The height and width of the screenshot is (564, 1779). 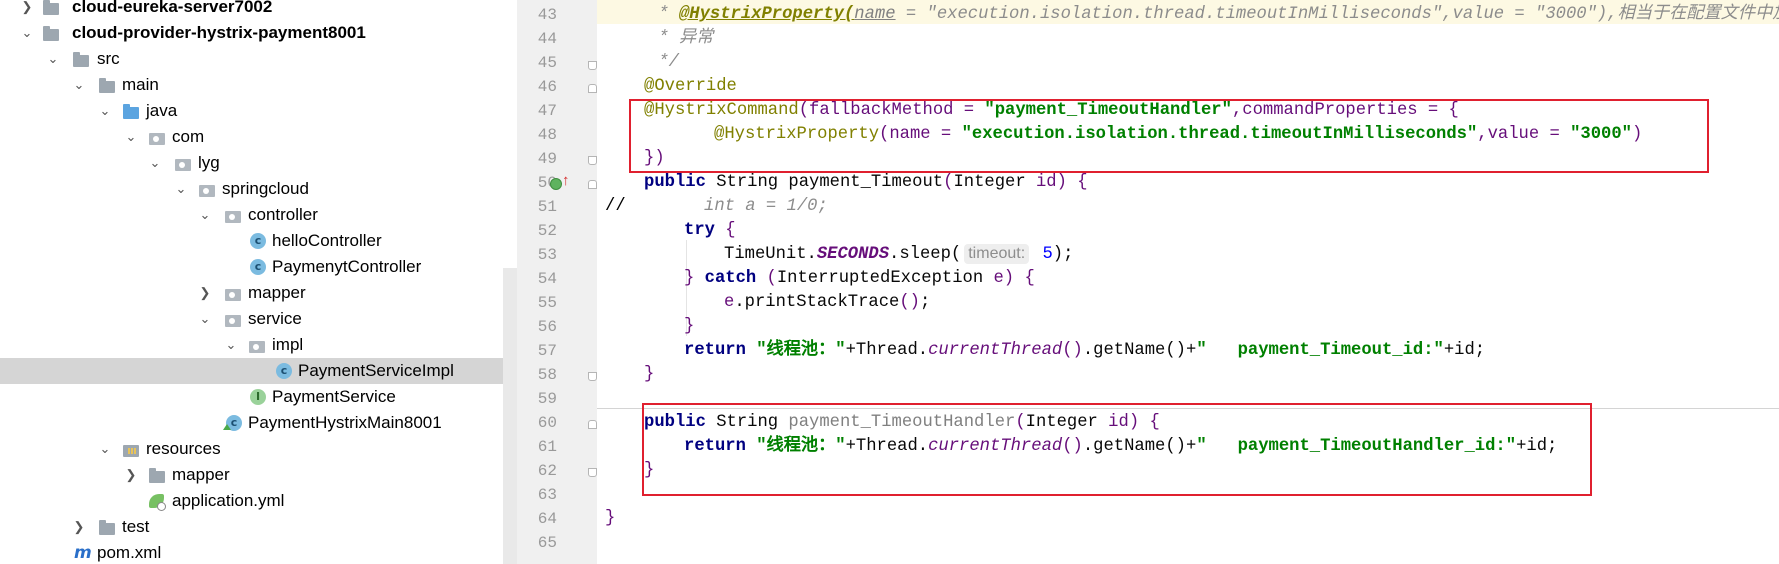 What do you see at coordinates (610, 518) in the screenshot?
I see `code-line-64: }` at bounding box center [610, 518].